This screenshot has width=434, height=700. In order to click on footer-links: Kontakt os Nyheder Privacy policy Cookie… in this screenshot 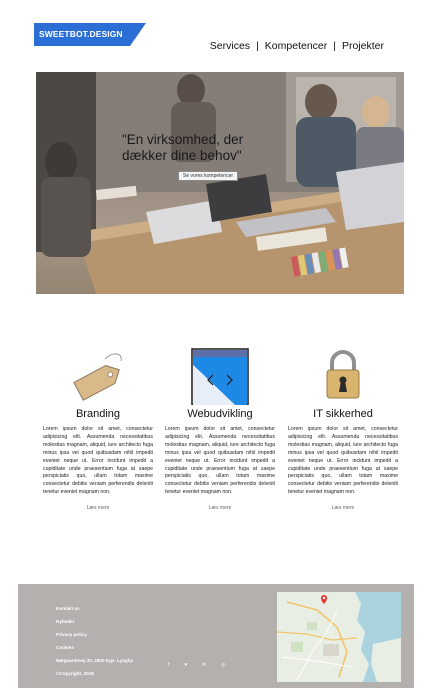, I will do `click(94, 641)`.